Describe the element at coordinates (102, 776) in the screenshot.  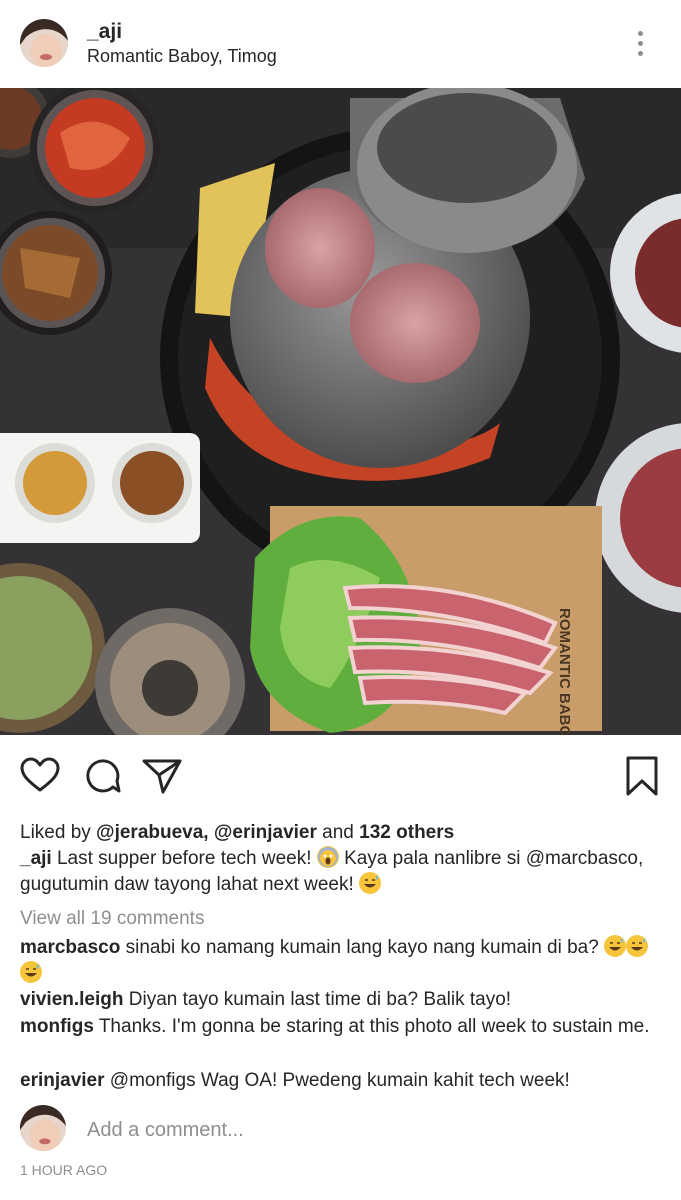
I see `comment-bubble-icon` at that location.